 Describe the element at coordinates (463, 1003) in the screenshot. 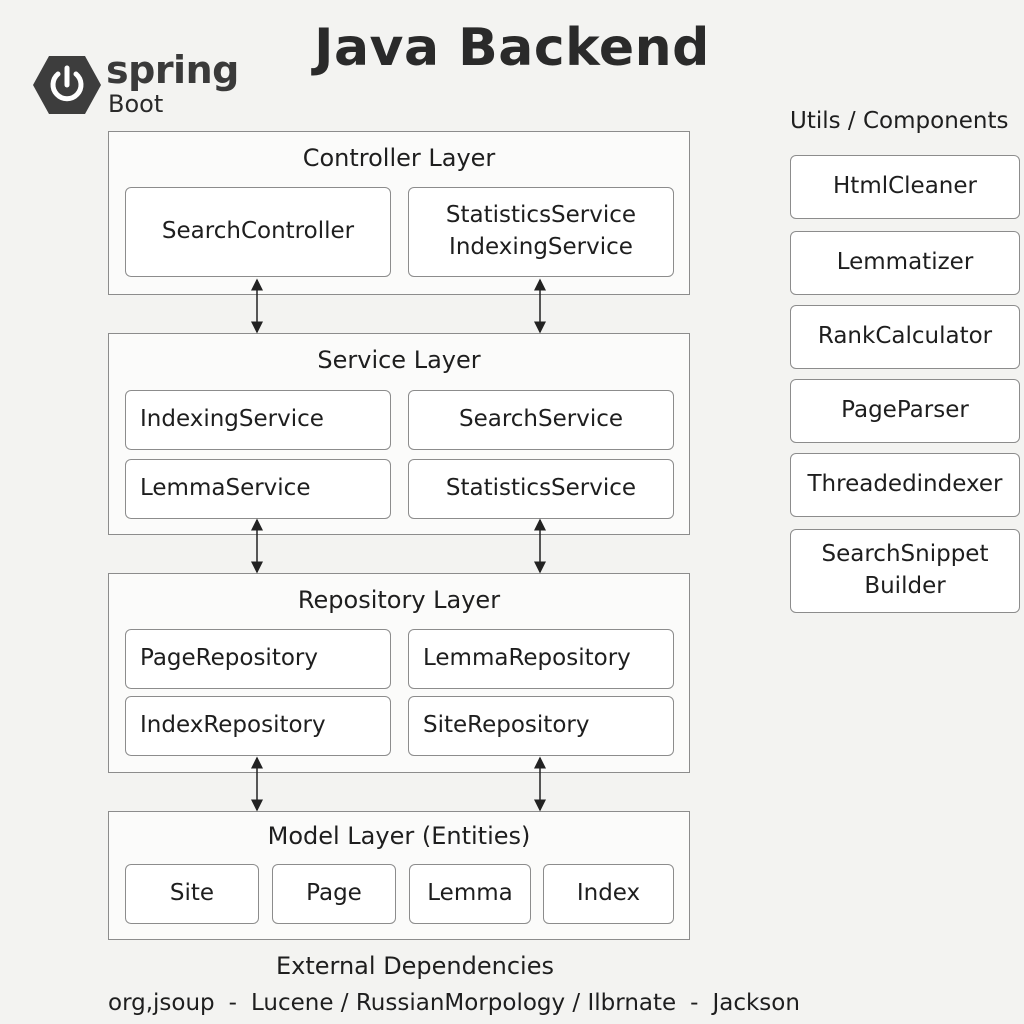

I see `dep-lucene-morphology-hibernate: Lucene / RussianMorpology / Ilbrnate` at that location.